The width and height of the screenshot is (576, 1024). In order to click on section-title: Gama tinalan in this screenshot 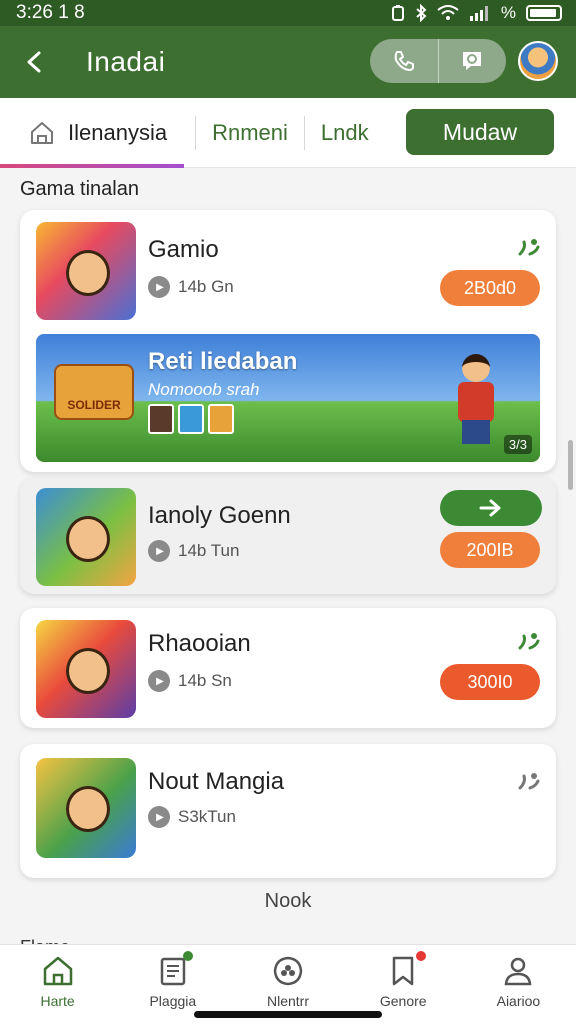, I will do `click(79, 189)`.